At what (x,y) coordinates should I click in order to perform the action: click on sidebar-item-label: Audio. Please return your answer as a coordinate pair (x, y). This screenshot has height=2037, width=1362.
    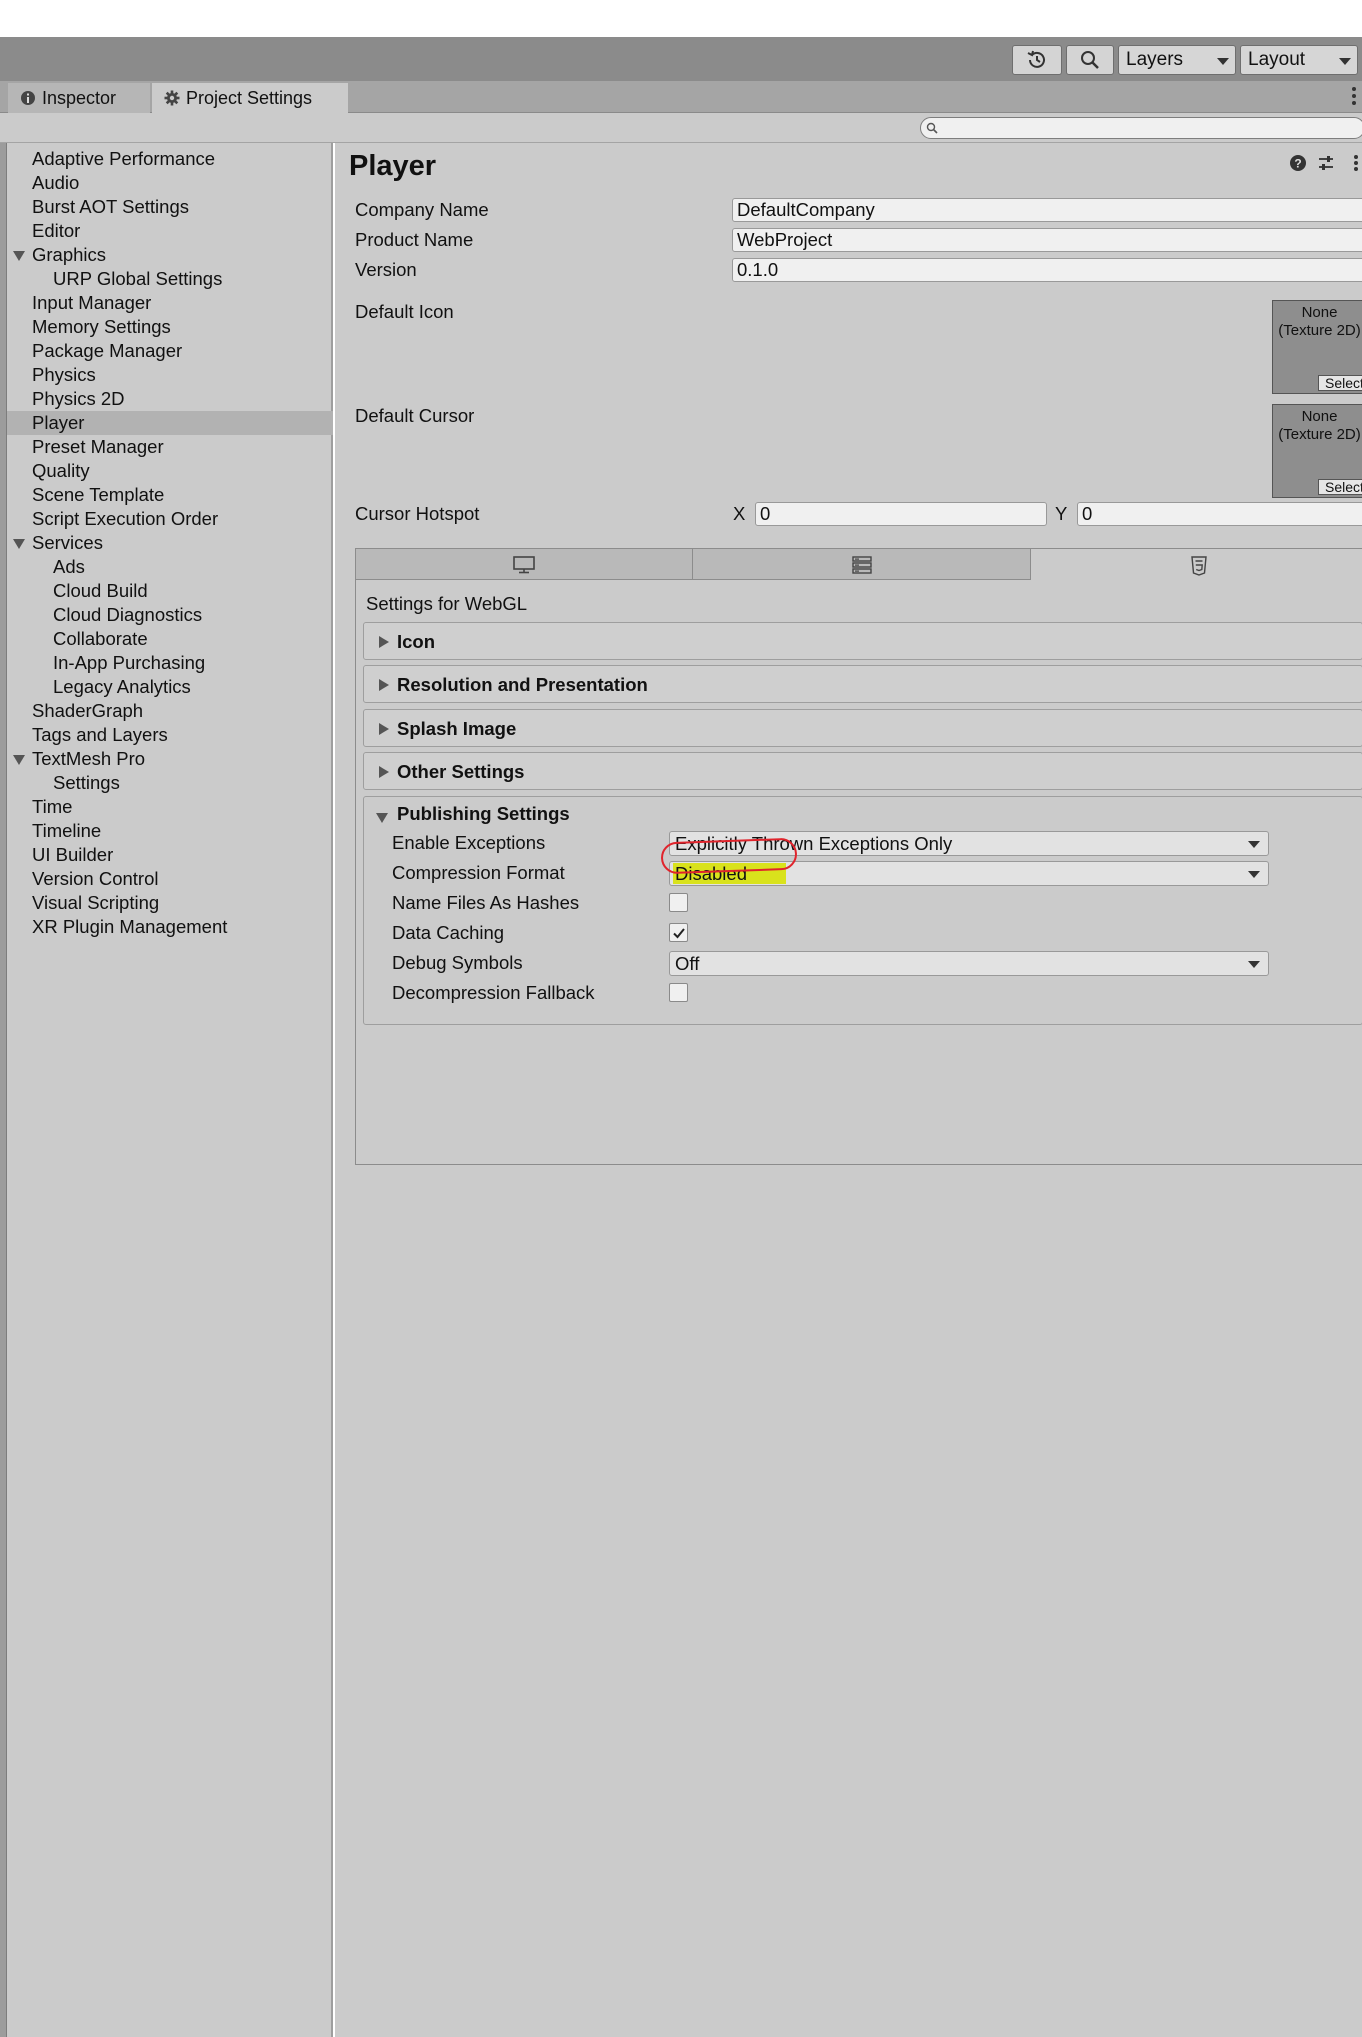
    Looking at the image, I should click on (56, 182).